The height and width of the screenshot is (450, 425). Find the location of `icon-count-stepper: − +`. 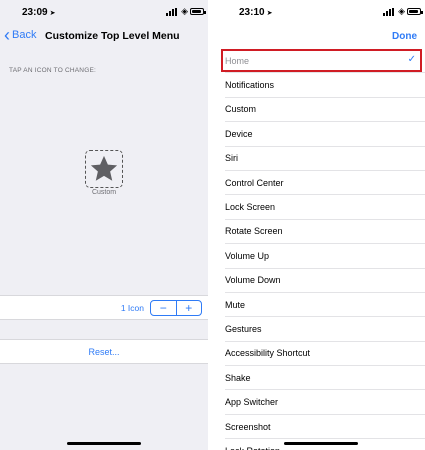

icon-count-stepper: − + is located at coordinates (176, 308).